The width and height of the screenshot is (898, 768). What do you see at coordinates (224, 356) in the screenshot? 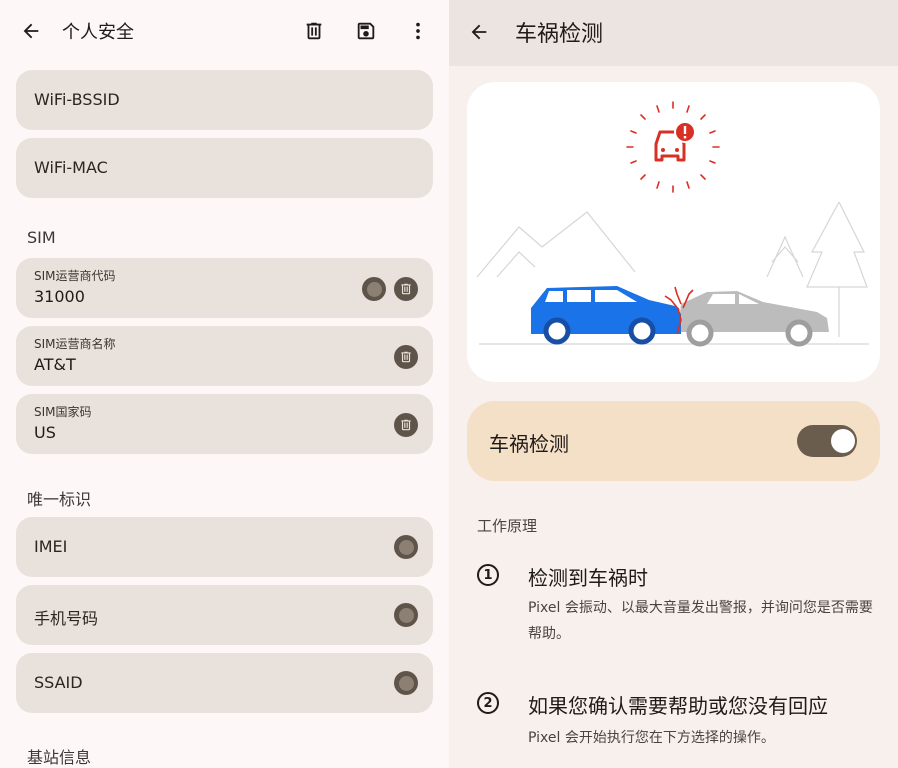
I see `sim-operator-name-card: SIM运营商名称 AT&T` at bounding box center [224, 356].